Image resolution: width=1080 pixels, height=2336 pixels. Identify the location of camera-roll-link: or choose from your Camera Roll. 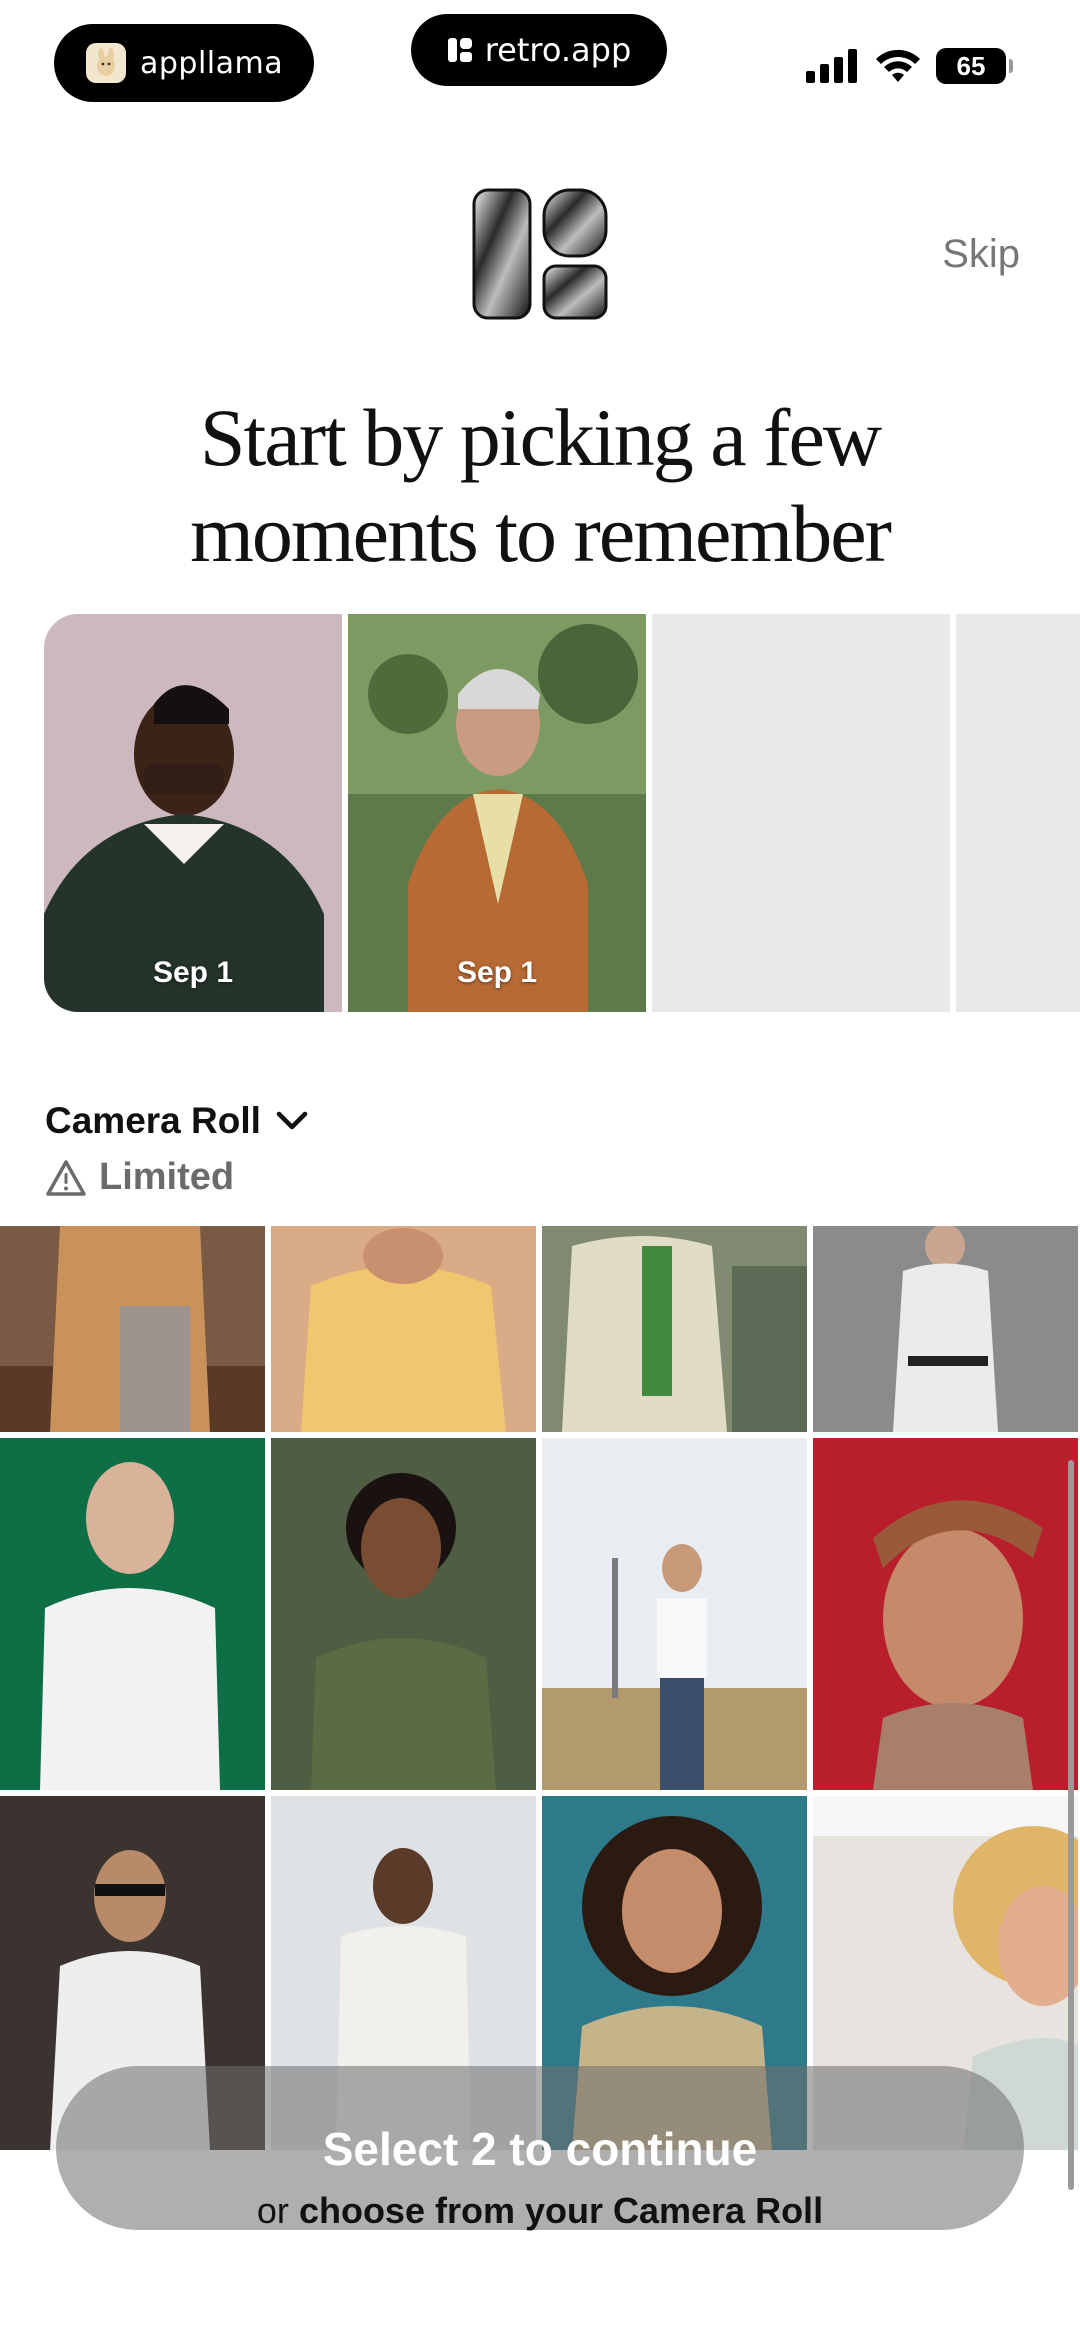
(540, 2211).